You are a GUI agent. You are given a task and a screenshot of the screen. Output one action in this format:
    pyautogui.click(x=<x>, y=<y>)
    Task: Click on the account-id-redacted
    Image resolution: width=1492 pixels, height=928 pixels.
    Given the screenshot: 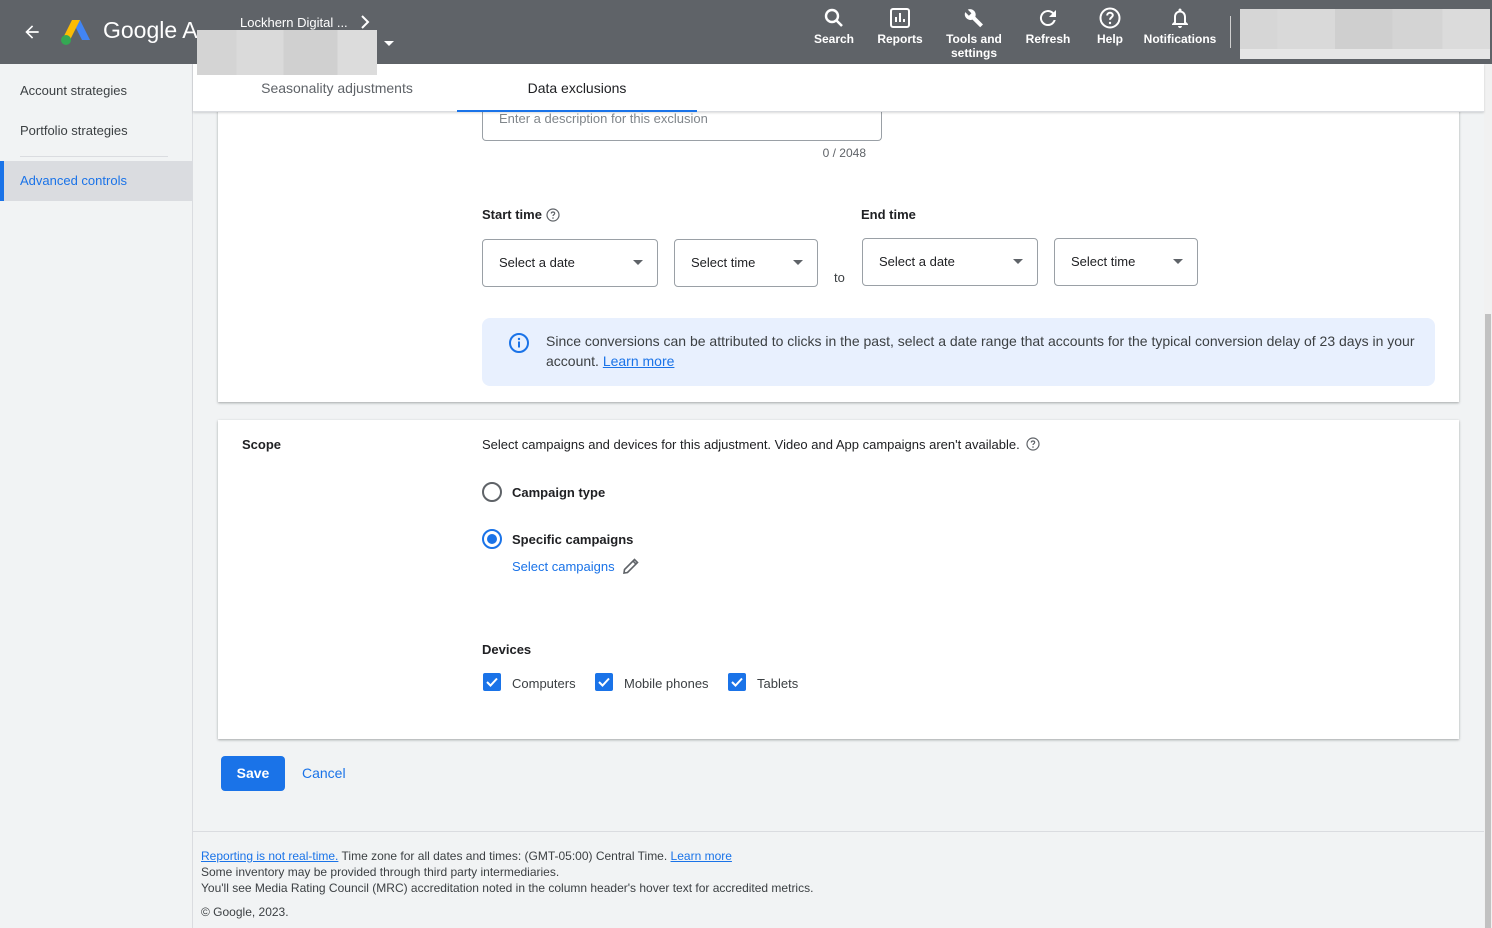 What is the action you would take?
    pyautogui.click(x=287, y=52)
    